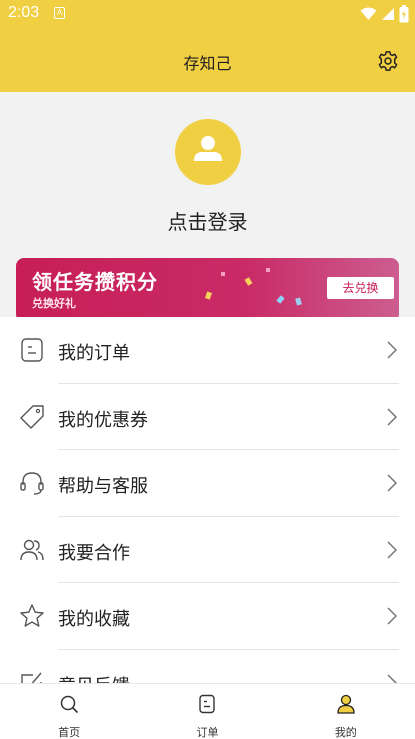 The height and width of the screenshot is (739, 415). I want to click on menu-item-orders: 我的订单, so click(207, 350).